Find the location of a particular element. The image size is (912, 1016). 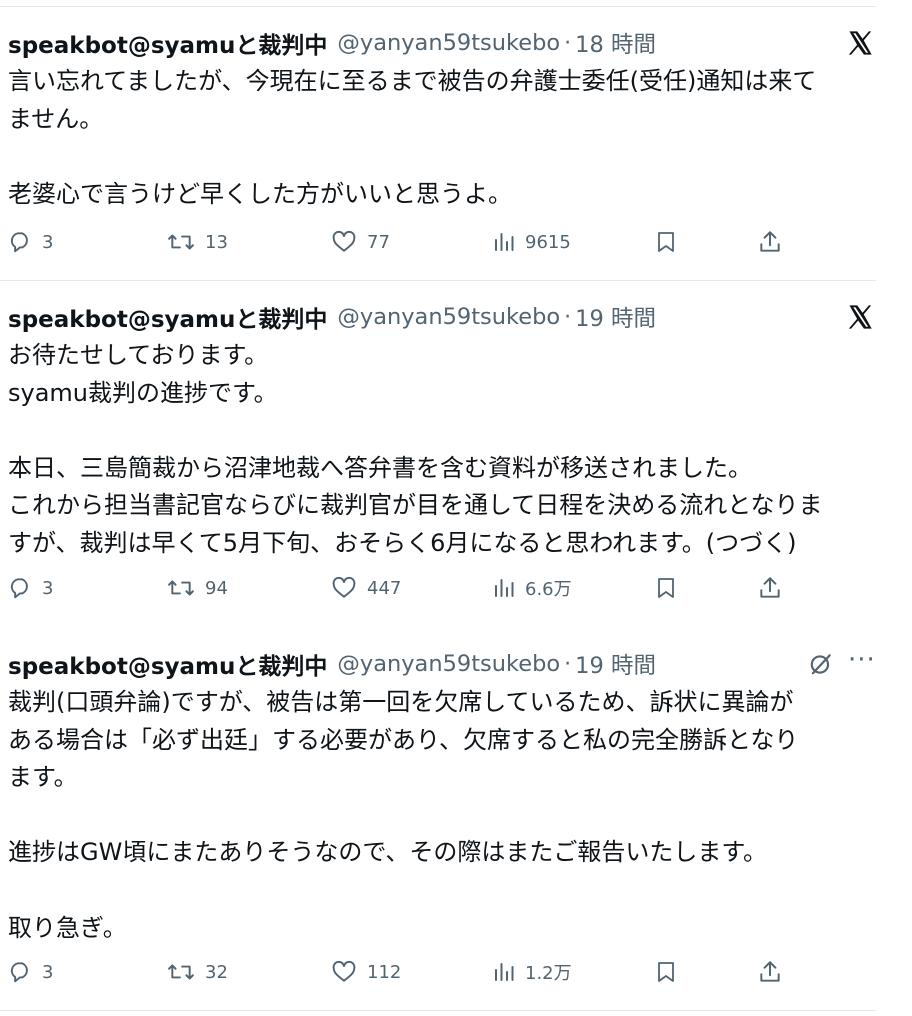

like-count: 447 is located at coordinates (384, 588).